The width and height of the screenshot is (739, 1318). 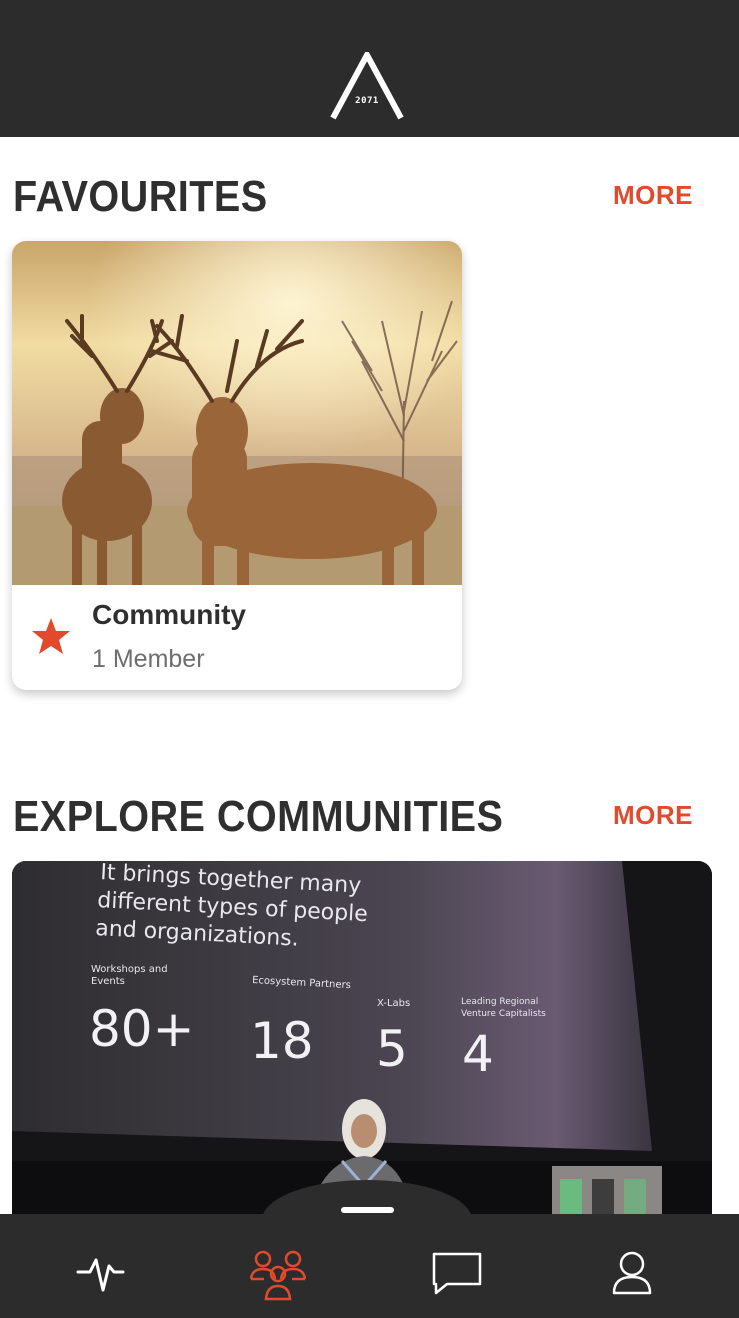 I want to click on stat-label-4b: Venture Capitalists, so click(x=503, y=1014).